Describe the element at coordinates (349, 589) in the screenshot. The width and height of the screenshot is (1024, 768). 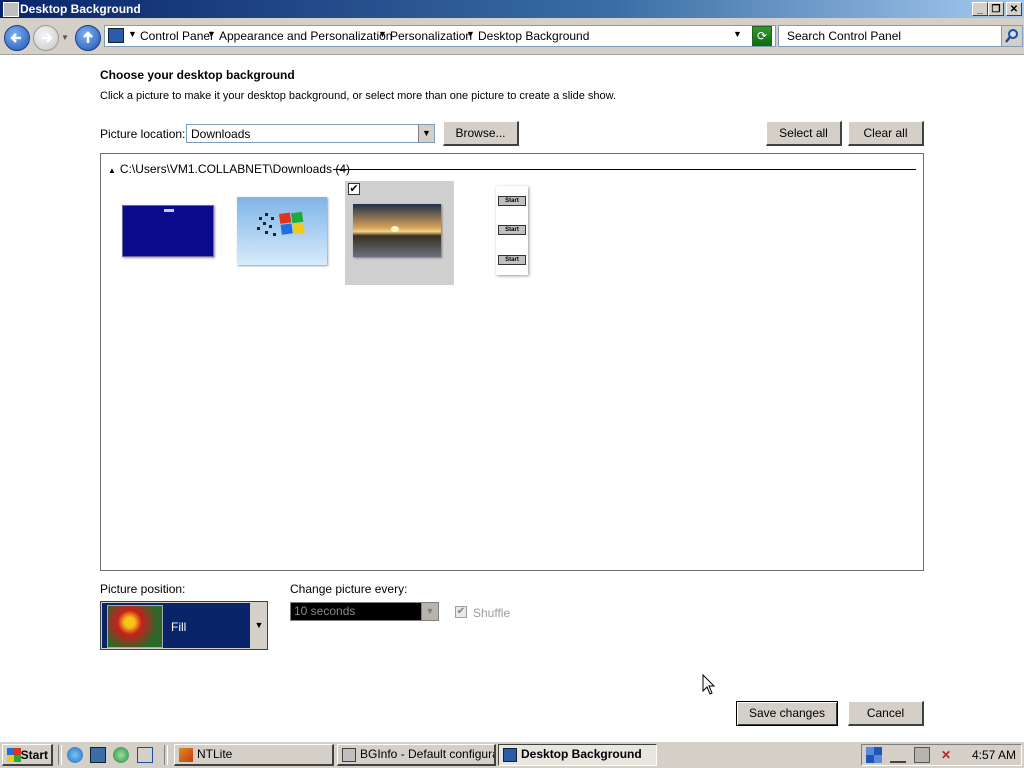
I see `change-picture-label: Change picture every:` at that location.